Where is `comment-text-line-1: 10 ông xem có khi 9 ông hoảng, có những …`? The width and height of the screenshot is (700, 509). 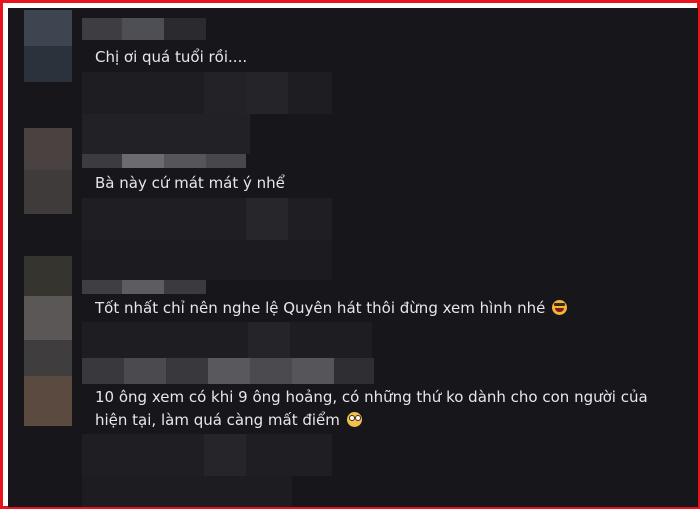
comment-text-line-1: 10 ông xem có khi 9 ông hoảng, có những … is located at coordinates (371, 397).